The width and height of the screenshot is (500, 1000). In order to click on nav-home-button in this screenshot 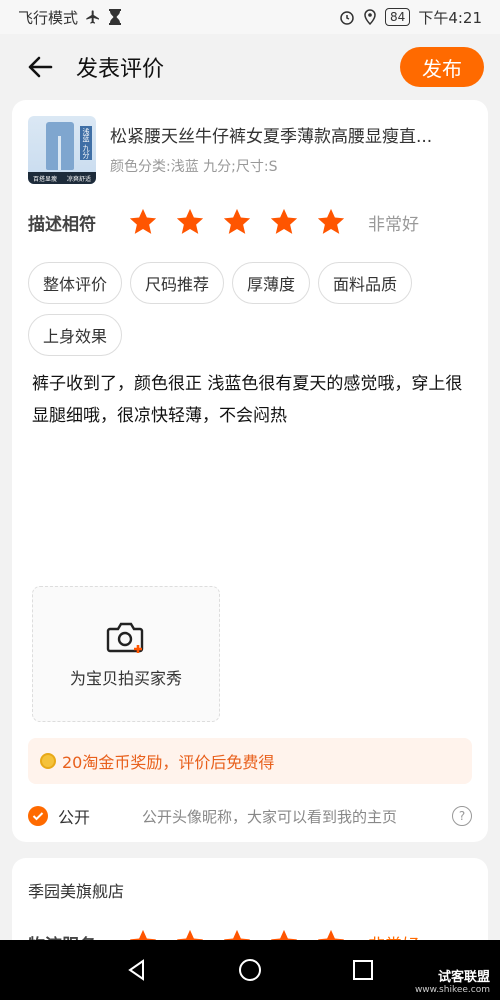, I will do `click(250, 970)`.